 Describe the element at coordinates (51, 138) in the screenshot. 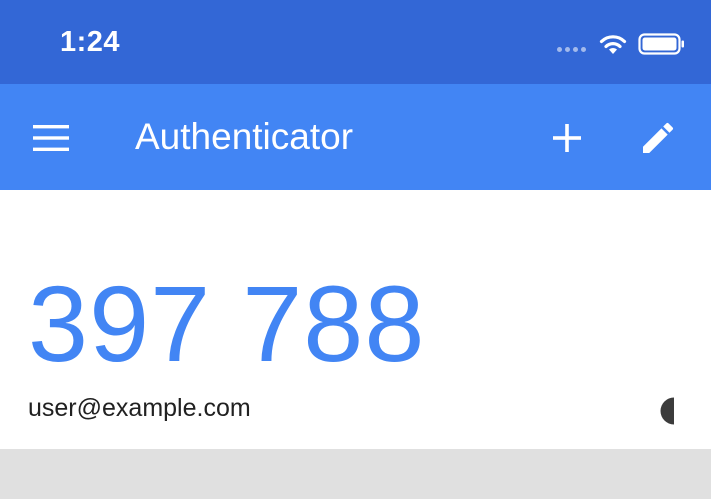

I see `menu-icon` at that location.